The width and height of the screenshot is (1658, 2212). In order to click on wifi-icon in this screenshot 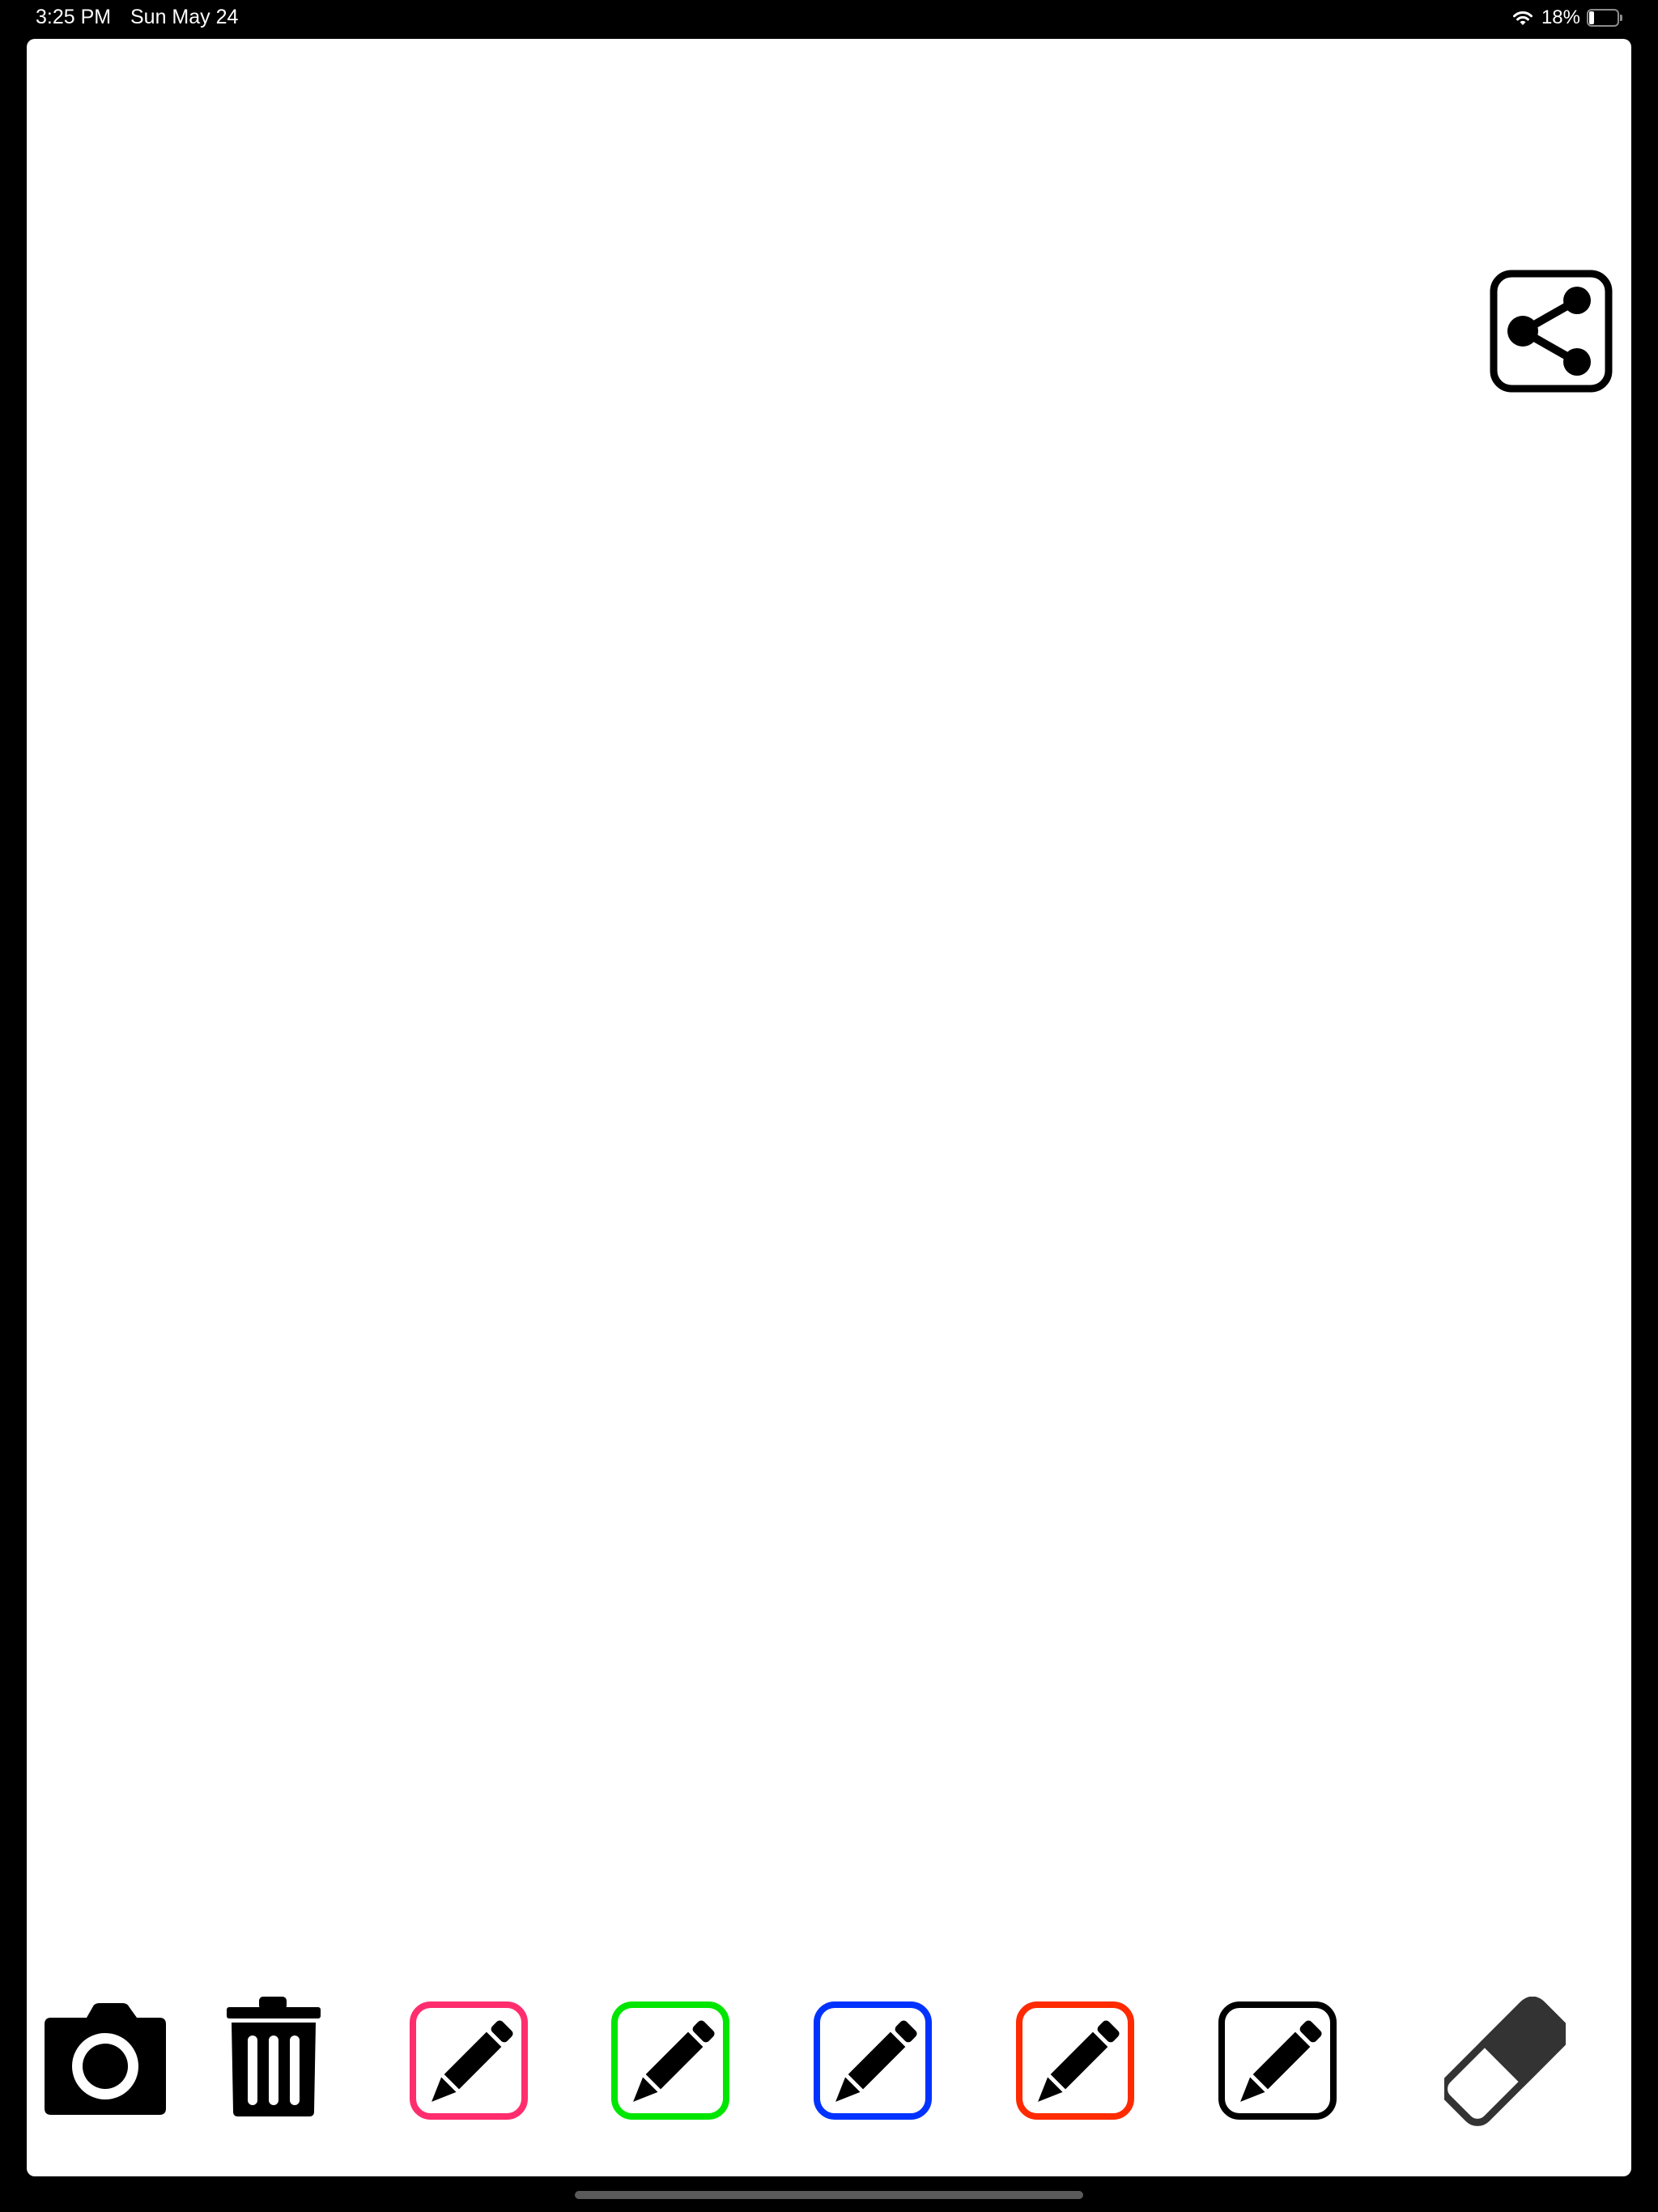, I will do `click(1523, 18)`.